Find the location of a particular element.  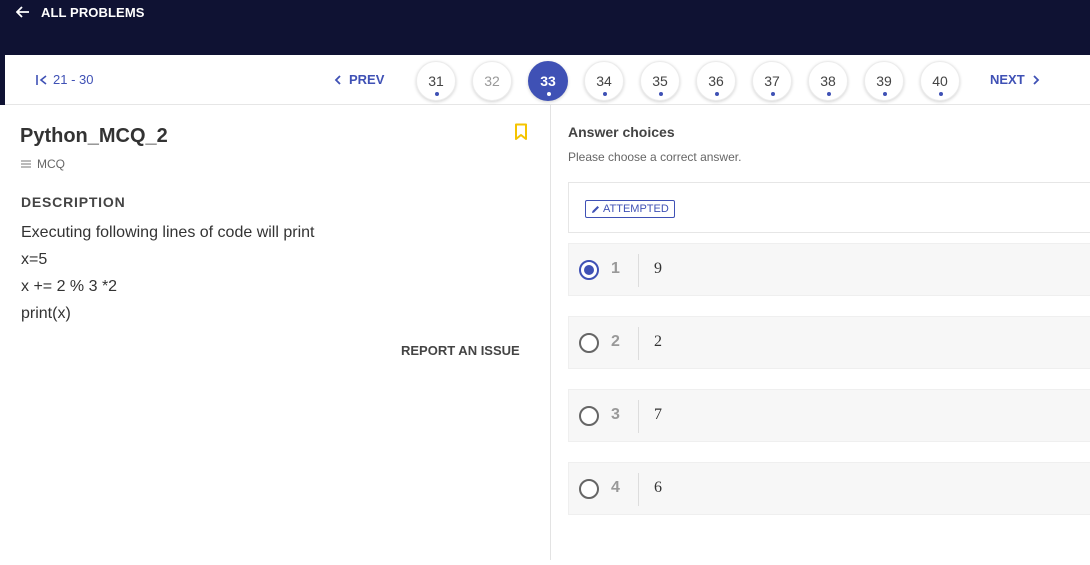

status-label: ATTEMPTED is located at coordinates (636, 209).